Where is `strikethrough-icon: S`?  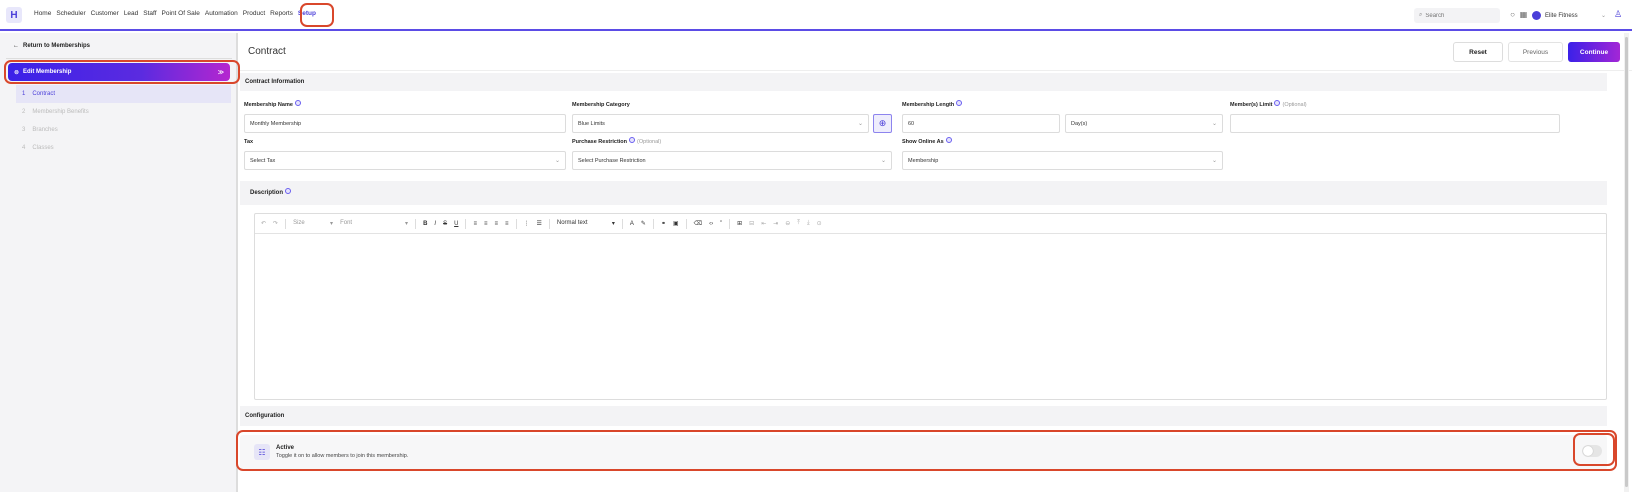 strikethrough-icon: S is located at coordinates (445, 224).